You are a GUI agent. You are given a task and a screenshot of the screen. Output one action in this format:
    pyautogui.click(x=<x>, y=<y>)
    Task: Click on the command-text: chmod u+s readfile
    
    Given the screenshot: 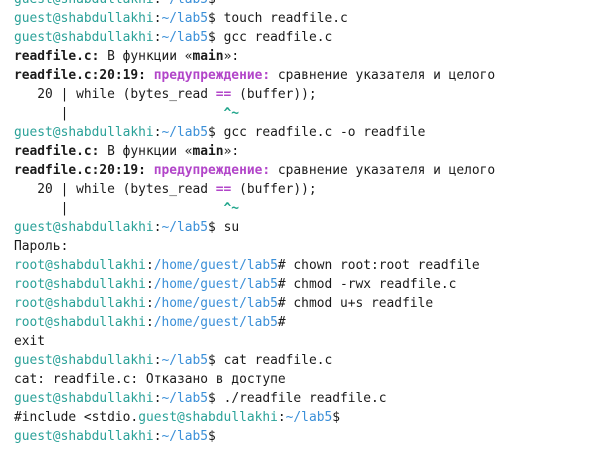 What is the action you would take?
    pyautogui.click(x=359, y=303)
    